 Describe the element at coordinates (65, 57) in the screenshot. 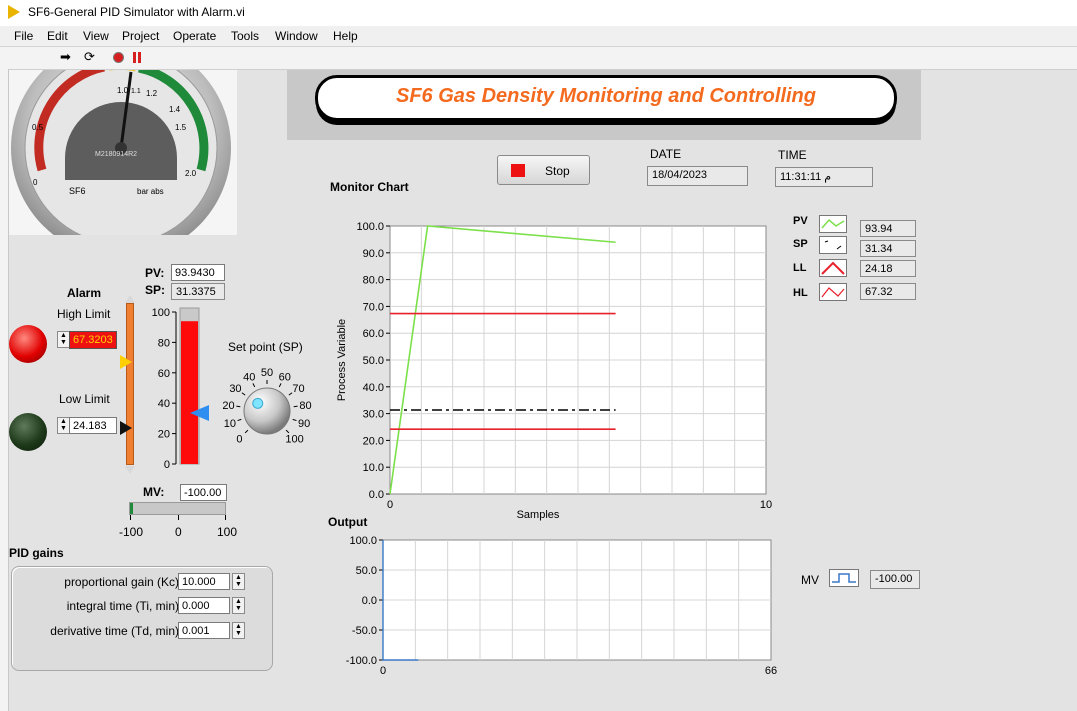

I see `run-icon: ➡` at that location.